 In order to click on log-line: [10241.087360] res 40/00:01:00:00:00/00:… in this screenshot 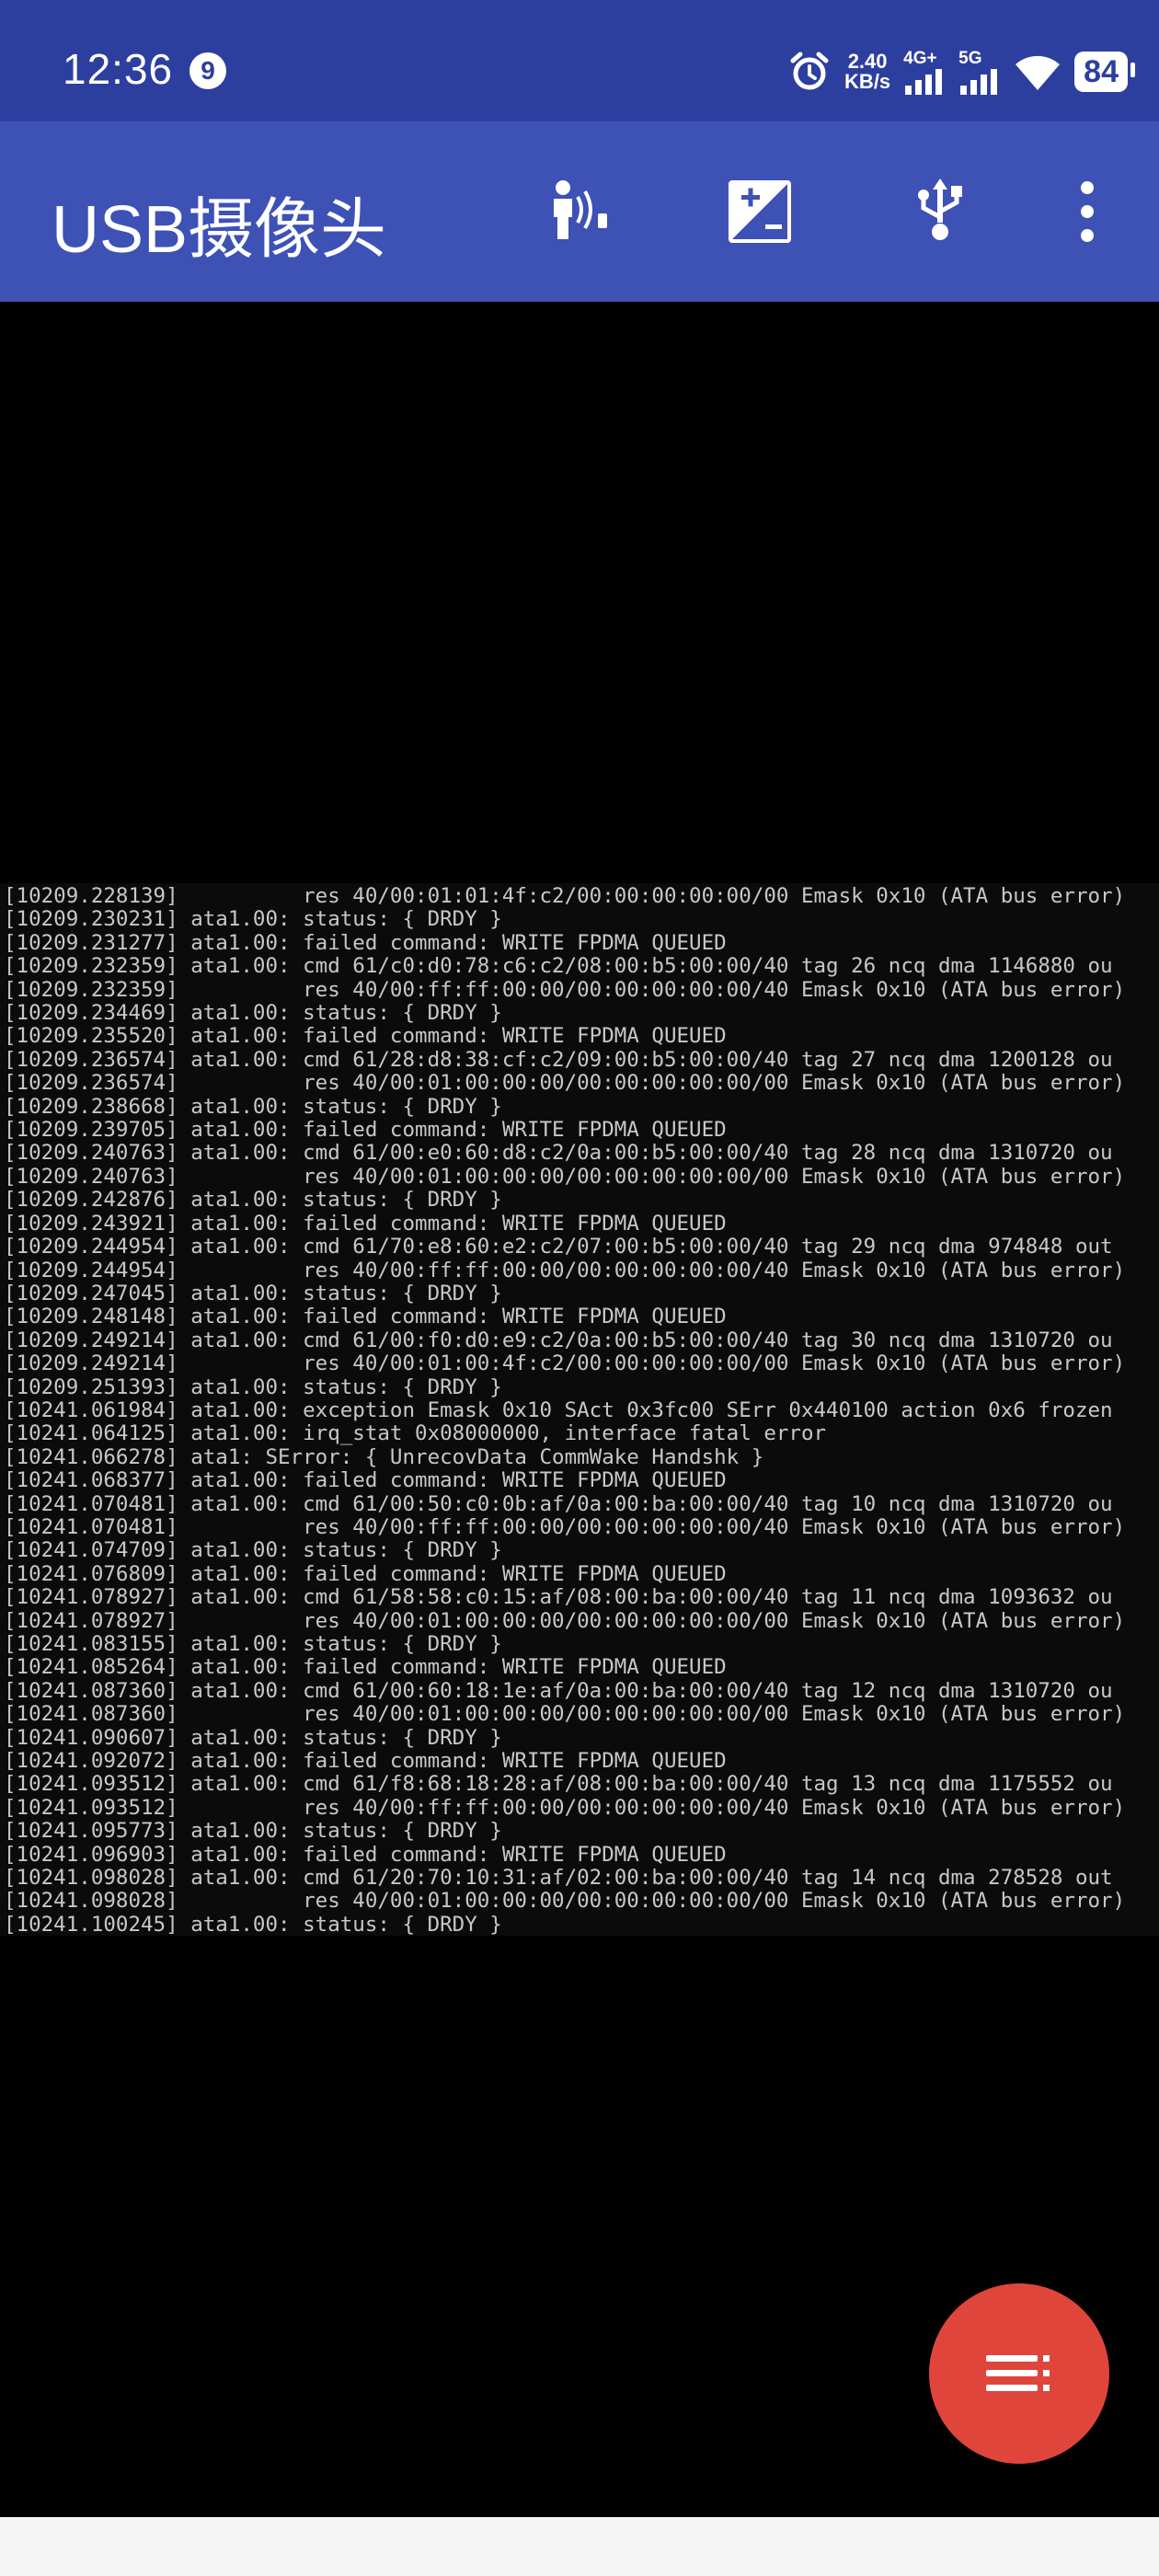, I will do `click(565, 1714)`.